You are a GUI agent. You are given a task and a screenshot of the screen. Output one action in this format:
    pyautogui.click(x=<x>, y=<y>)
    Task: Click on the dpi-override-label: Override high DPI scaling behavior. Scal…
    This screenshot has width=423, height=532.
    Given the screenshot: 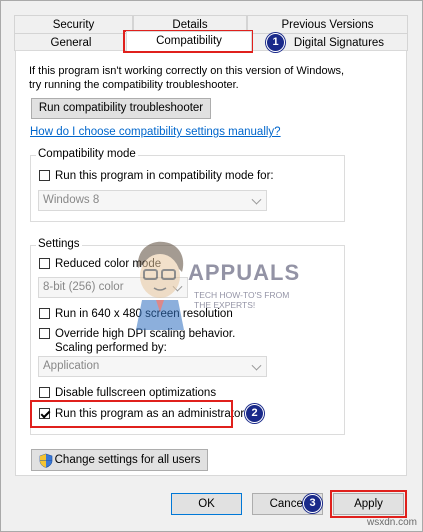 What is the action you would take?
    pyautogui.click(x=145, y=341)
    